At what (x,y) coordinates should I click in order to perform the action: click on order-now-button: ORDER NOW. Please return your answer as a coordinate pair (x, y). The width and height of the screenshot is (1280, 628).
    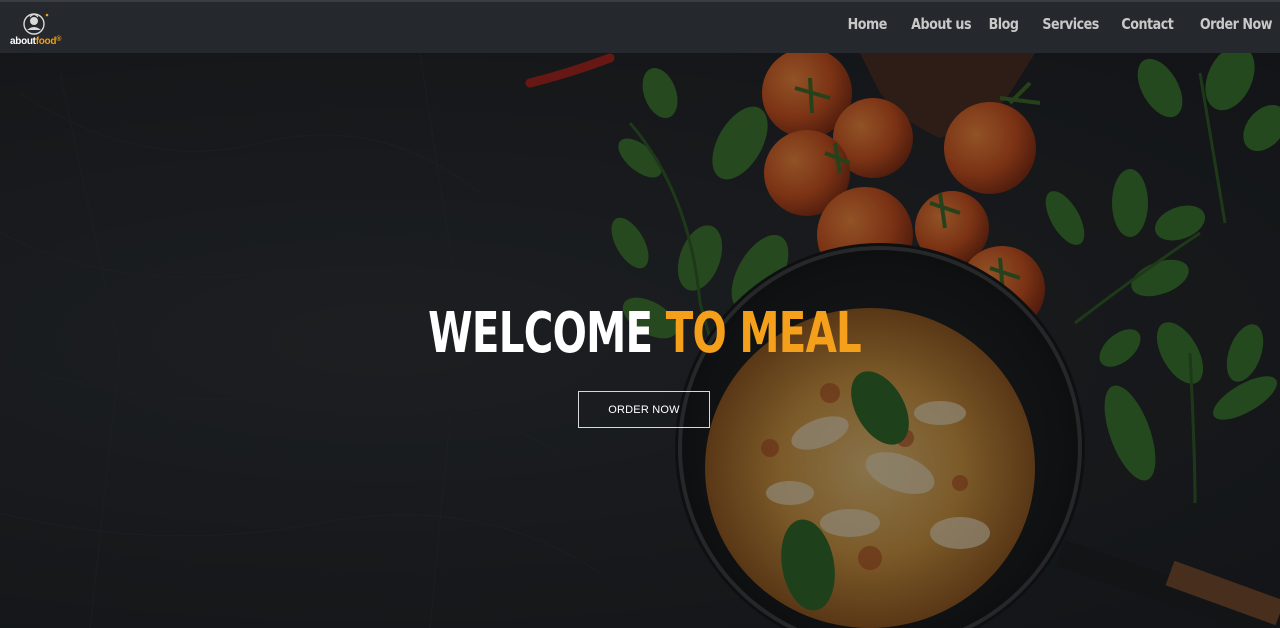
    Looking at the image, I should click on (644, 409).